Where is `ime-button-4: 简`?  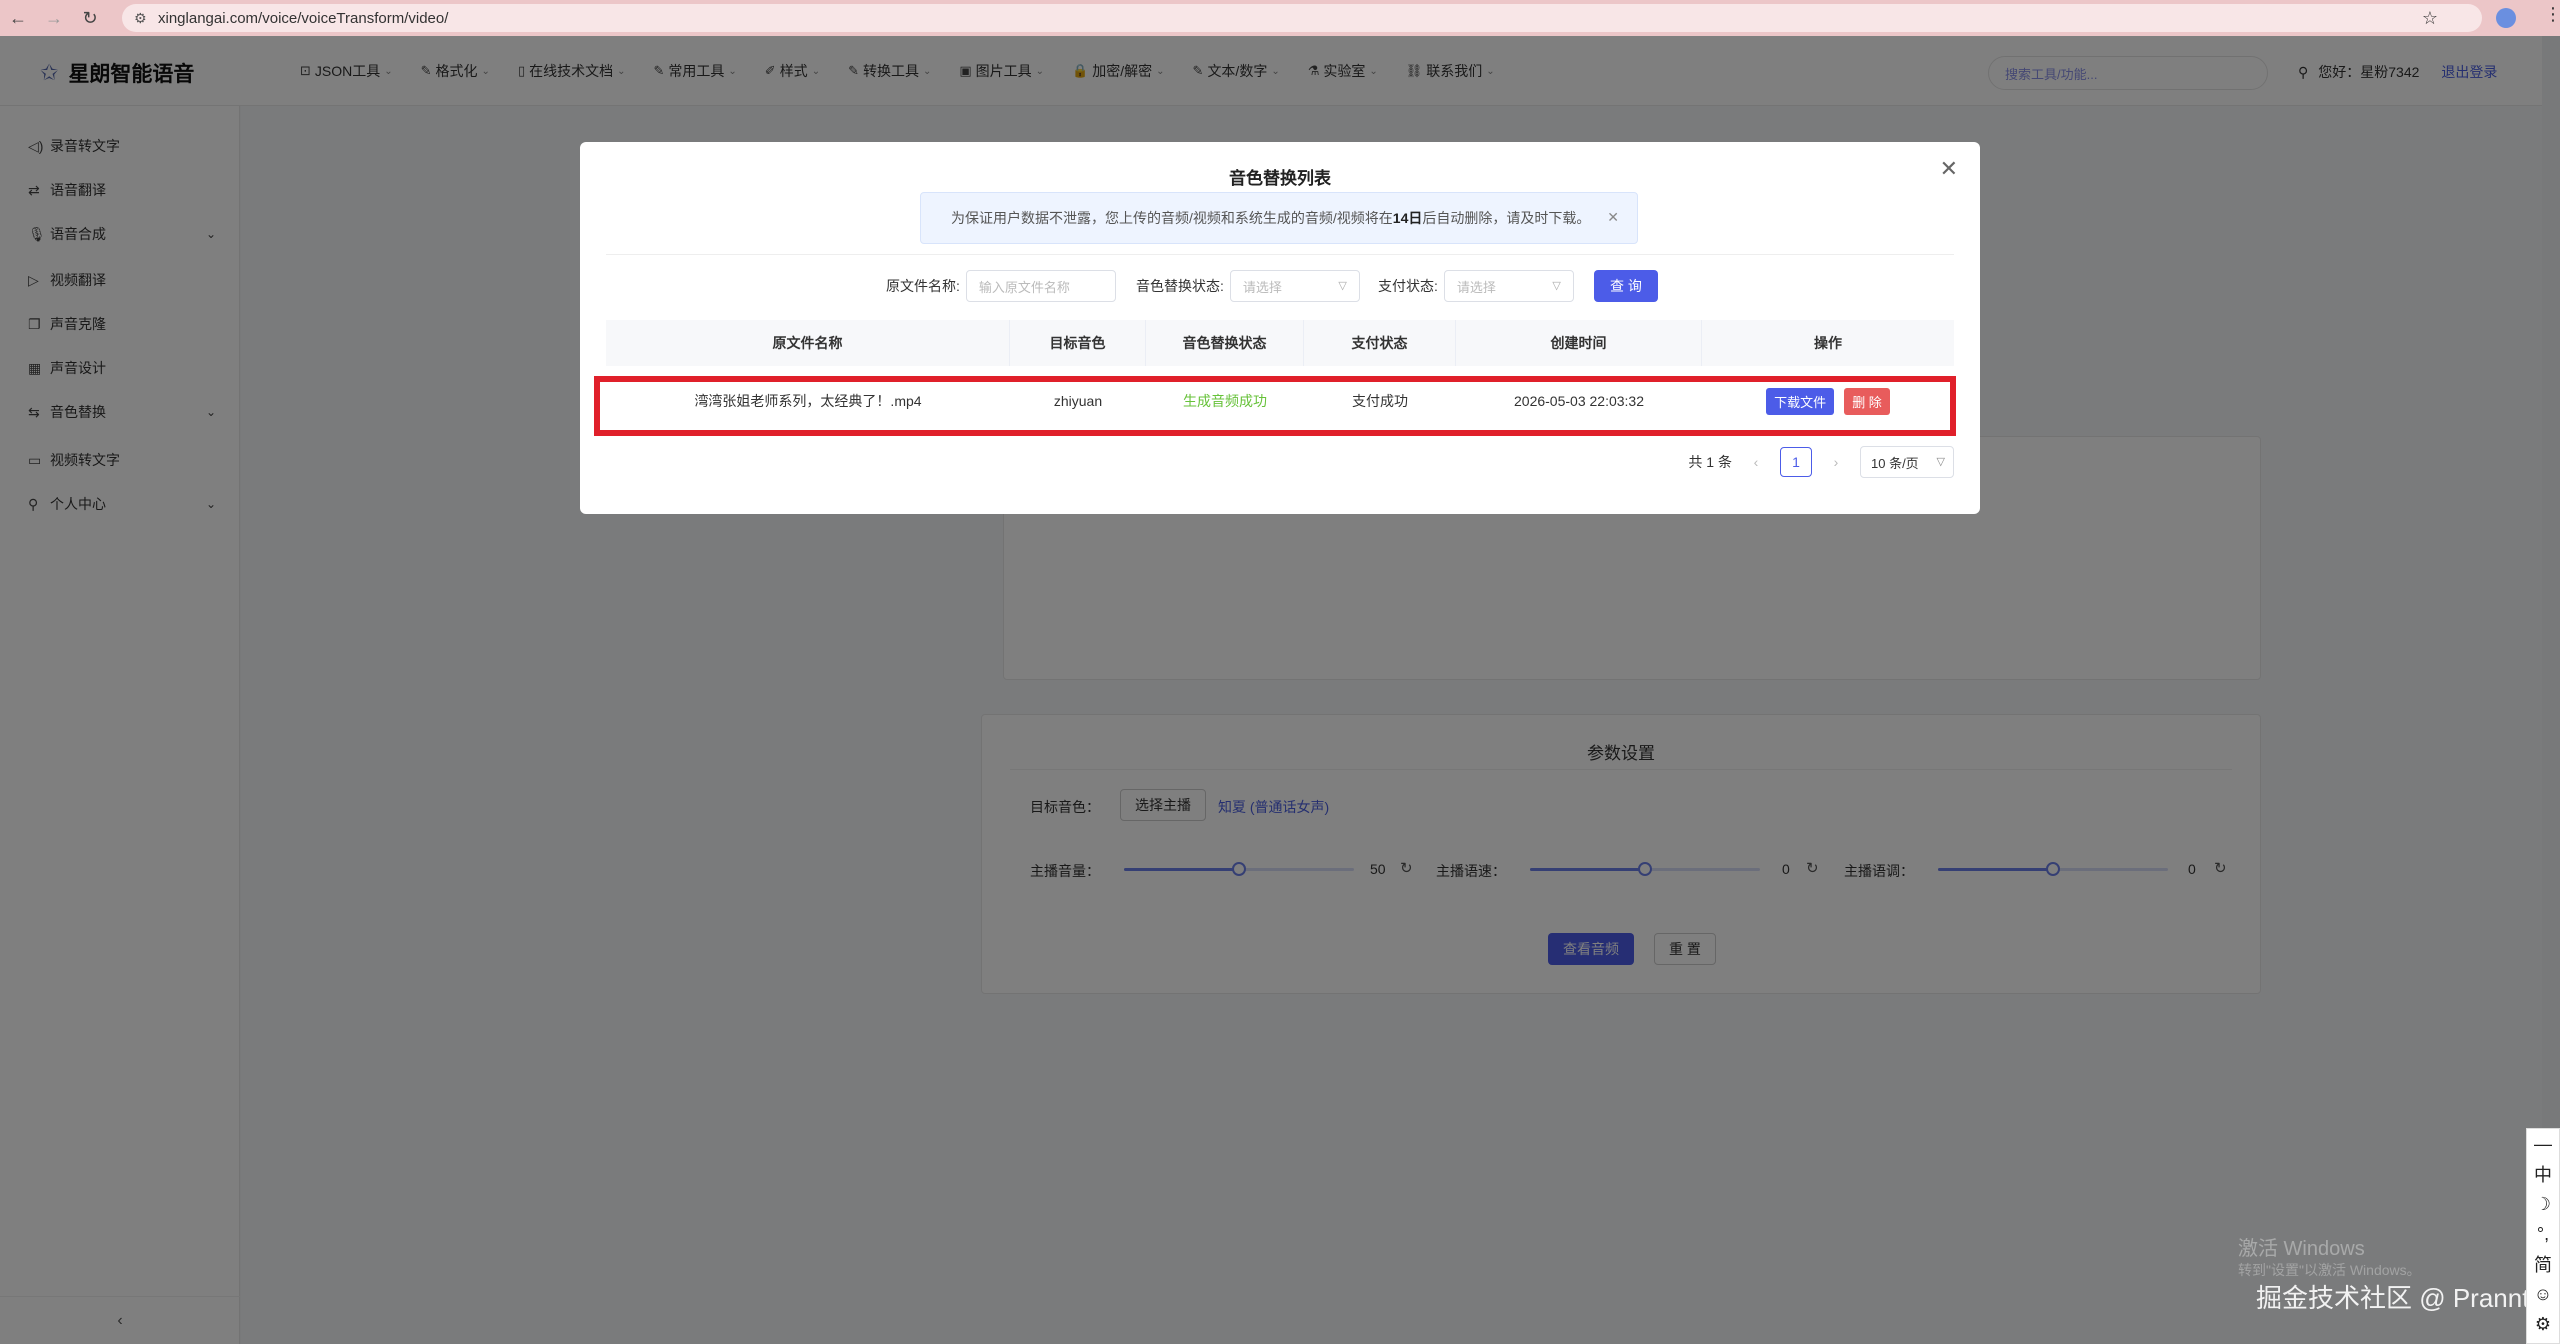
ime-button-4: 简 is located at coordinates (2543, 1264).